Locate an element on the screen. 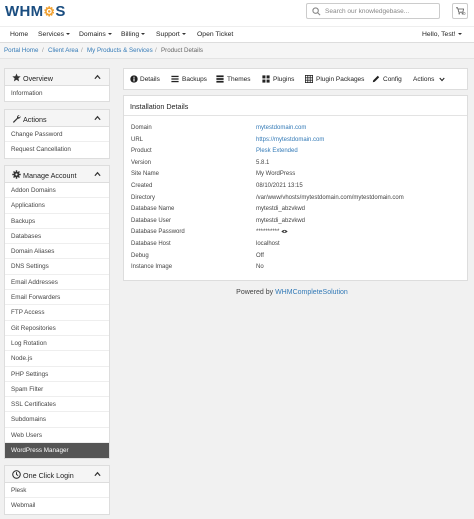 The height and width of the screenshot is (519, 474). detail-key: Database Name is located at coordinates (153, 209).